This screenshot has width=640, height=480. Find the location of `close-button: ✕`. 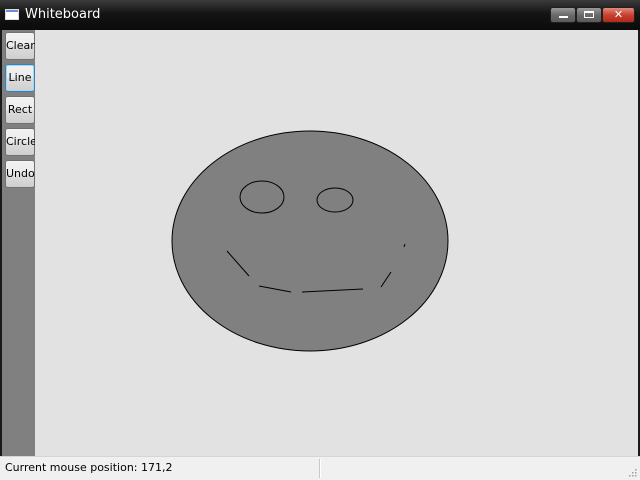

close-button: ✕ is located at coordinates (618, 15).